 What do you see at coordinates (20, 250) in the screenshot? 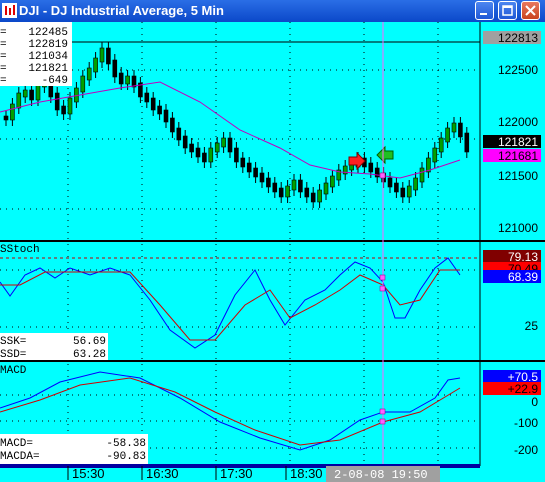
I see `stoch-panel-title: SStoch` at bounding box center [20, 250].